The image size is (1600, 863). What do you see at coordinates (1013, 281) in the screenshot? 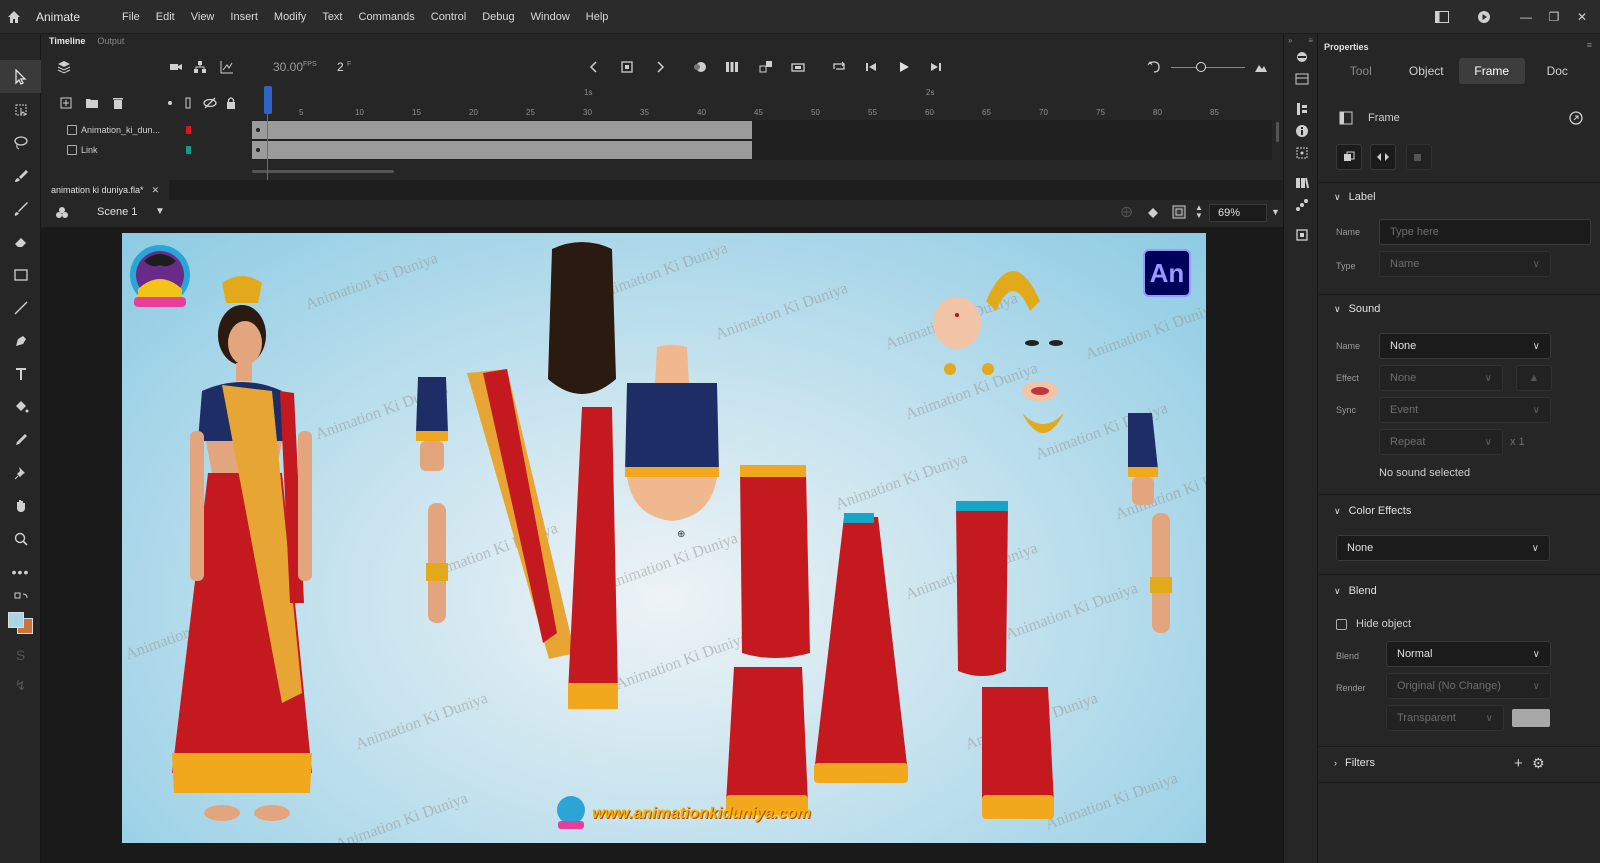
I see `crown-part` at bounding box center [1013, 281].